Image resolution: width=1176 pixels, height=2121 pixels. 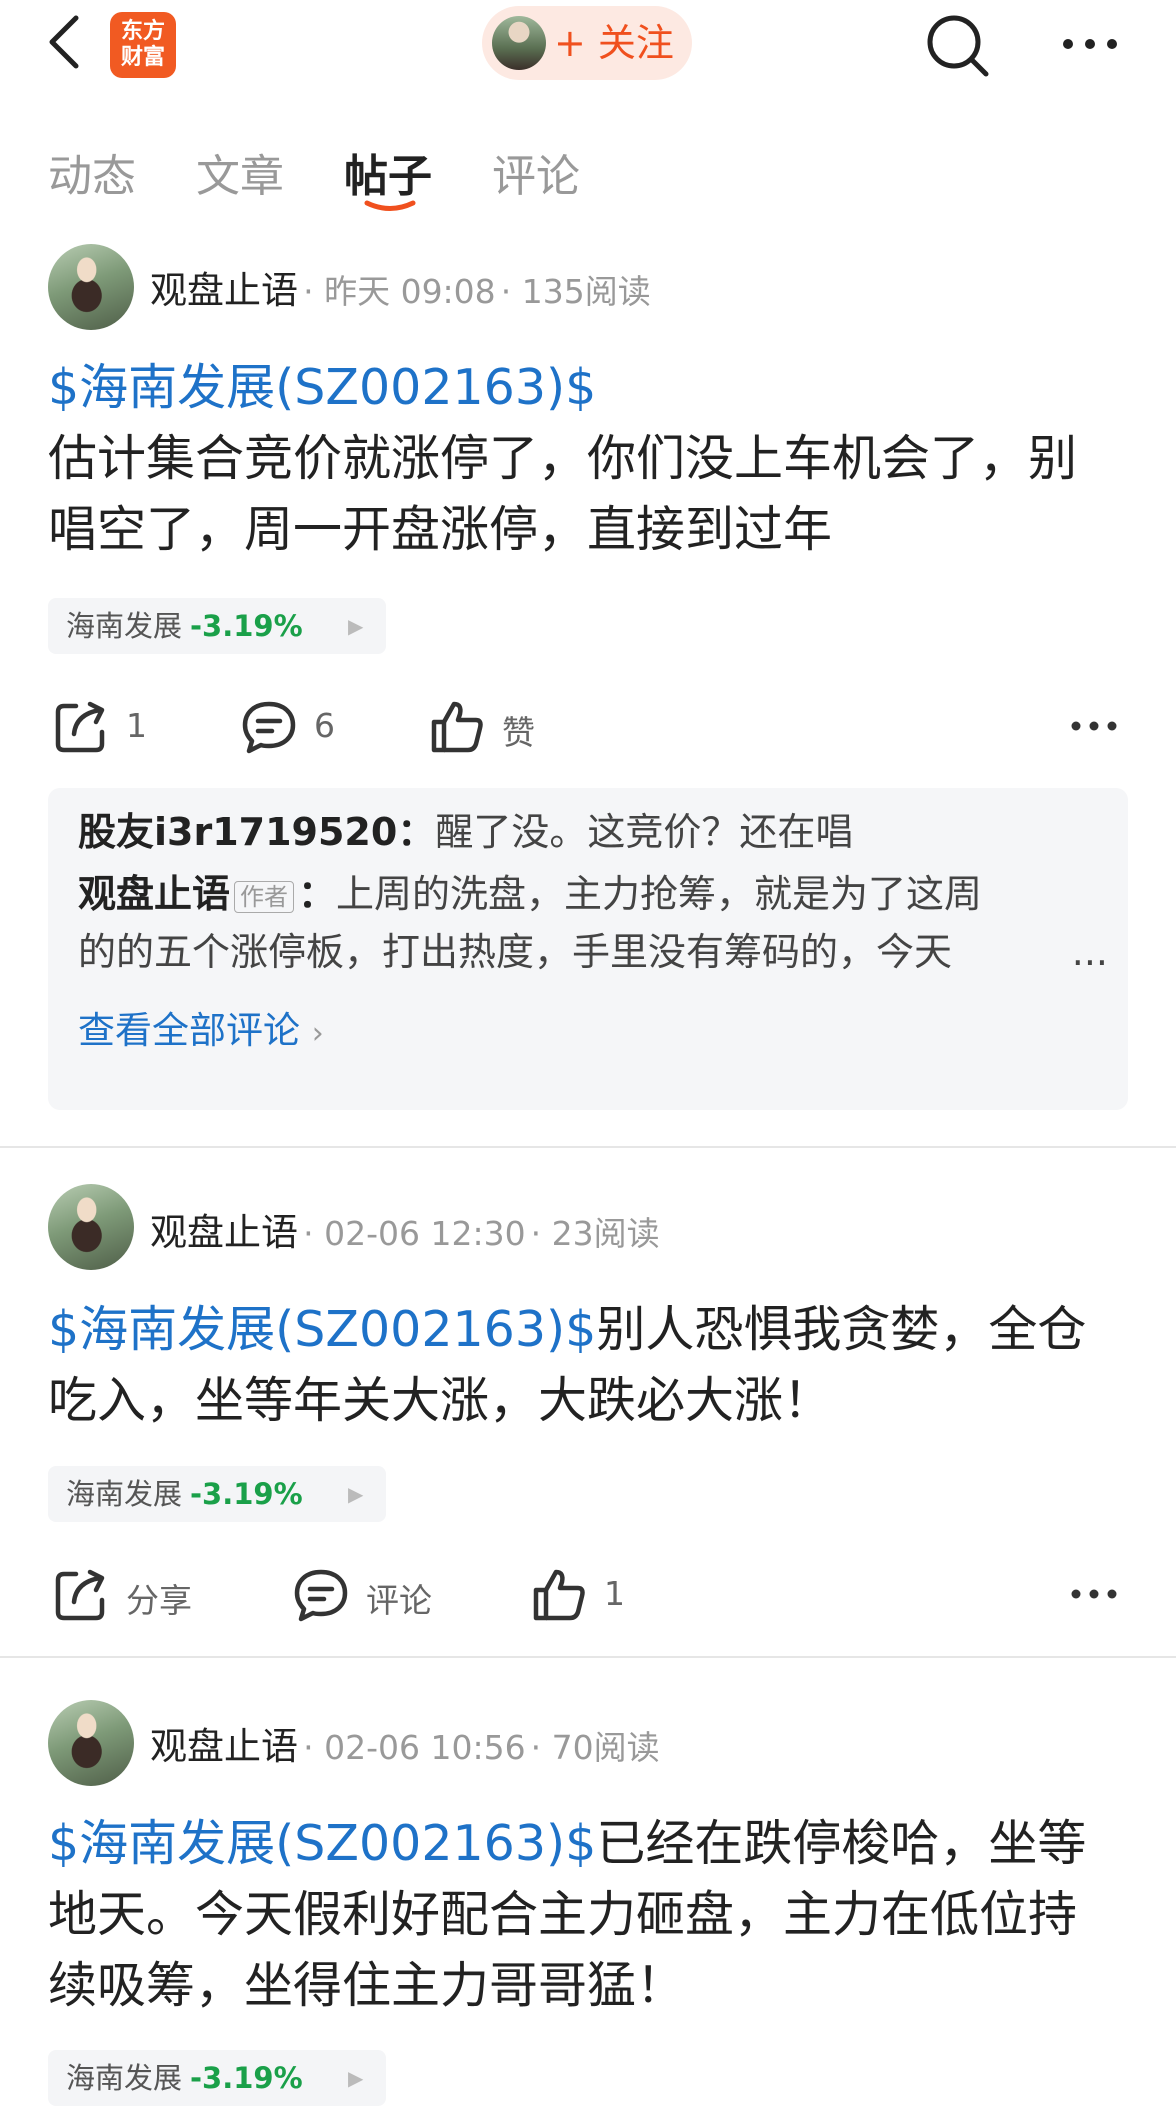 What do you see at coordinates (605, 1747) in the screenshot?
I see `read-count: 70阅读` at bounding box center [605, 1747].